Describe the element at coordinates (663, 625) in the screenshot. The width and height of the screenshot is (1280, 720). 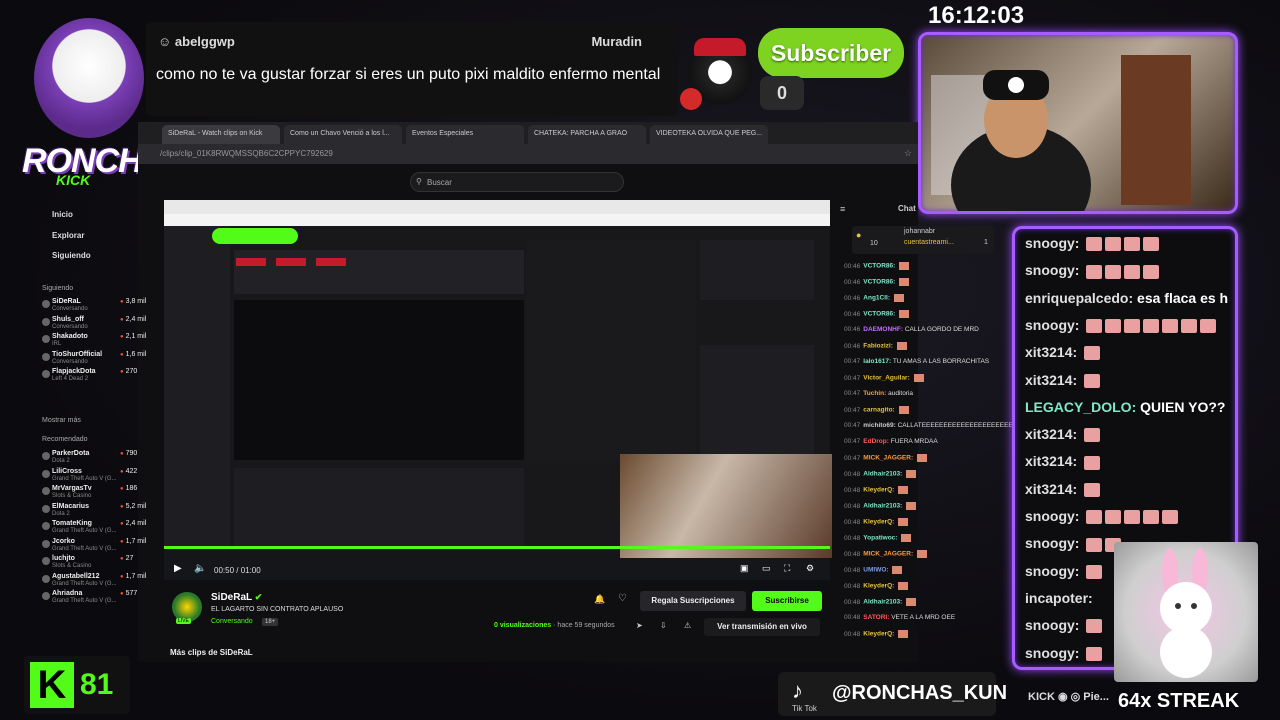
I see `download-icon: ⇩` at that location.